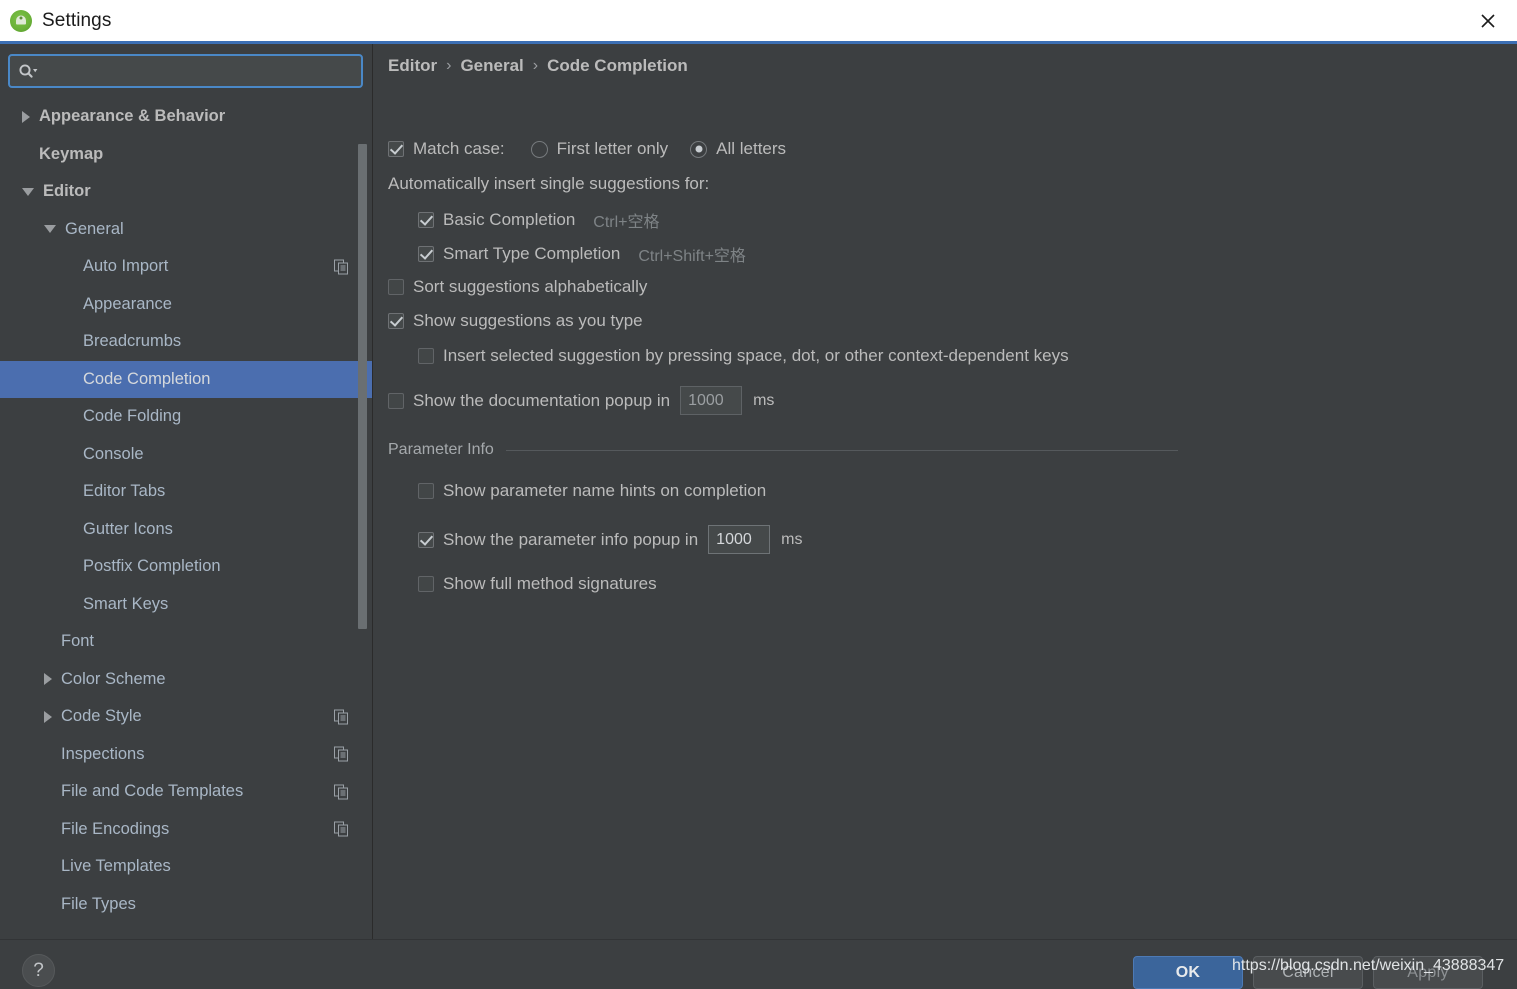 The width and height of the screenshot is (1517, 989). What do you see at coordinates (67, 191) in the screenshot?
I see `sidebar-item-label: Editor` at bounding box center [67, 191].